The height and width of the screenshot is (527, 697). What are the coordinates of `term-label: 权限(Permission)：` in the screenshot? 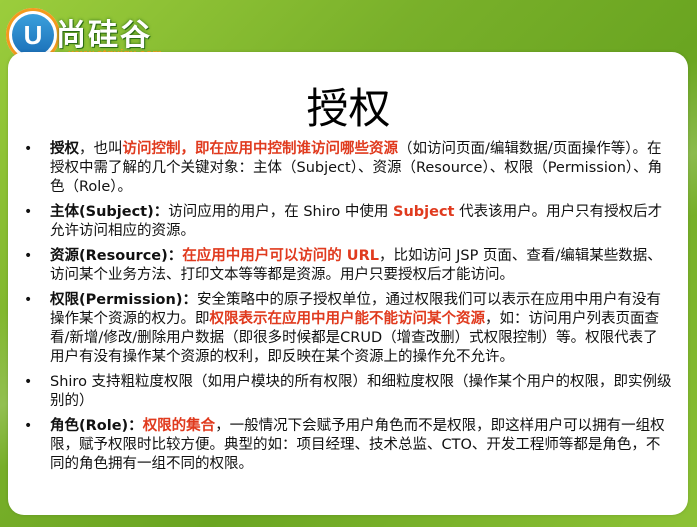 It's located at (123, 300).